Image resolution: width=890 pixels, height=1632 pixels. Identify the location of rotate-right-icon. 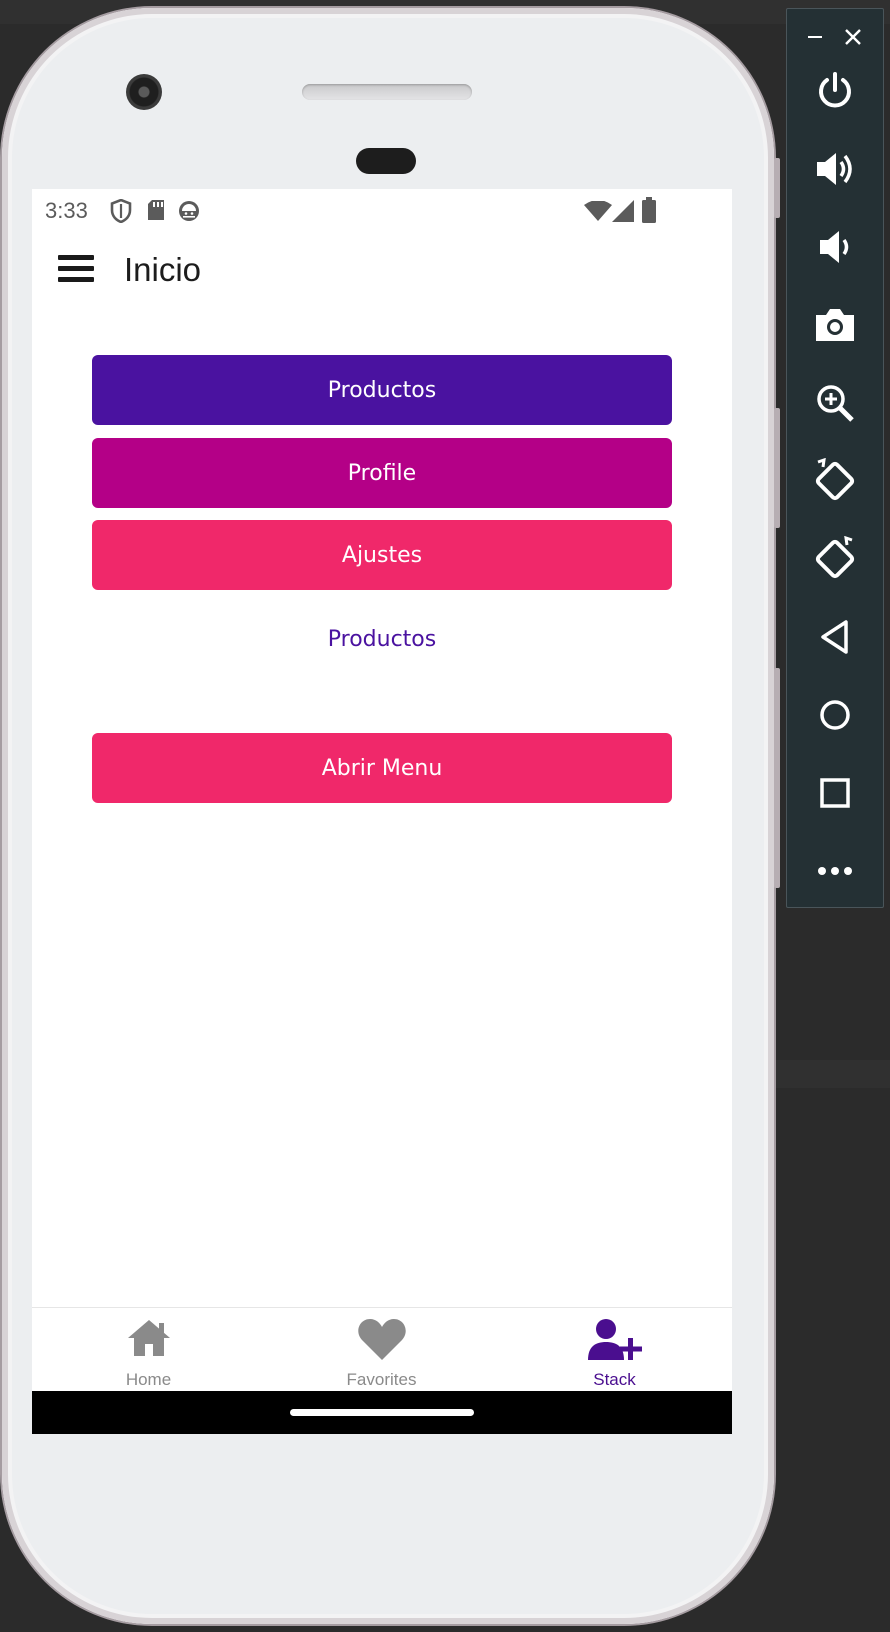
(835, 559).